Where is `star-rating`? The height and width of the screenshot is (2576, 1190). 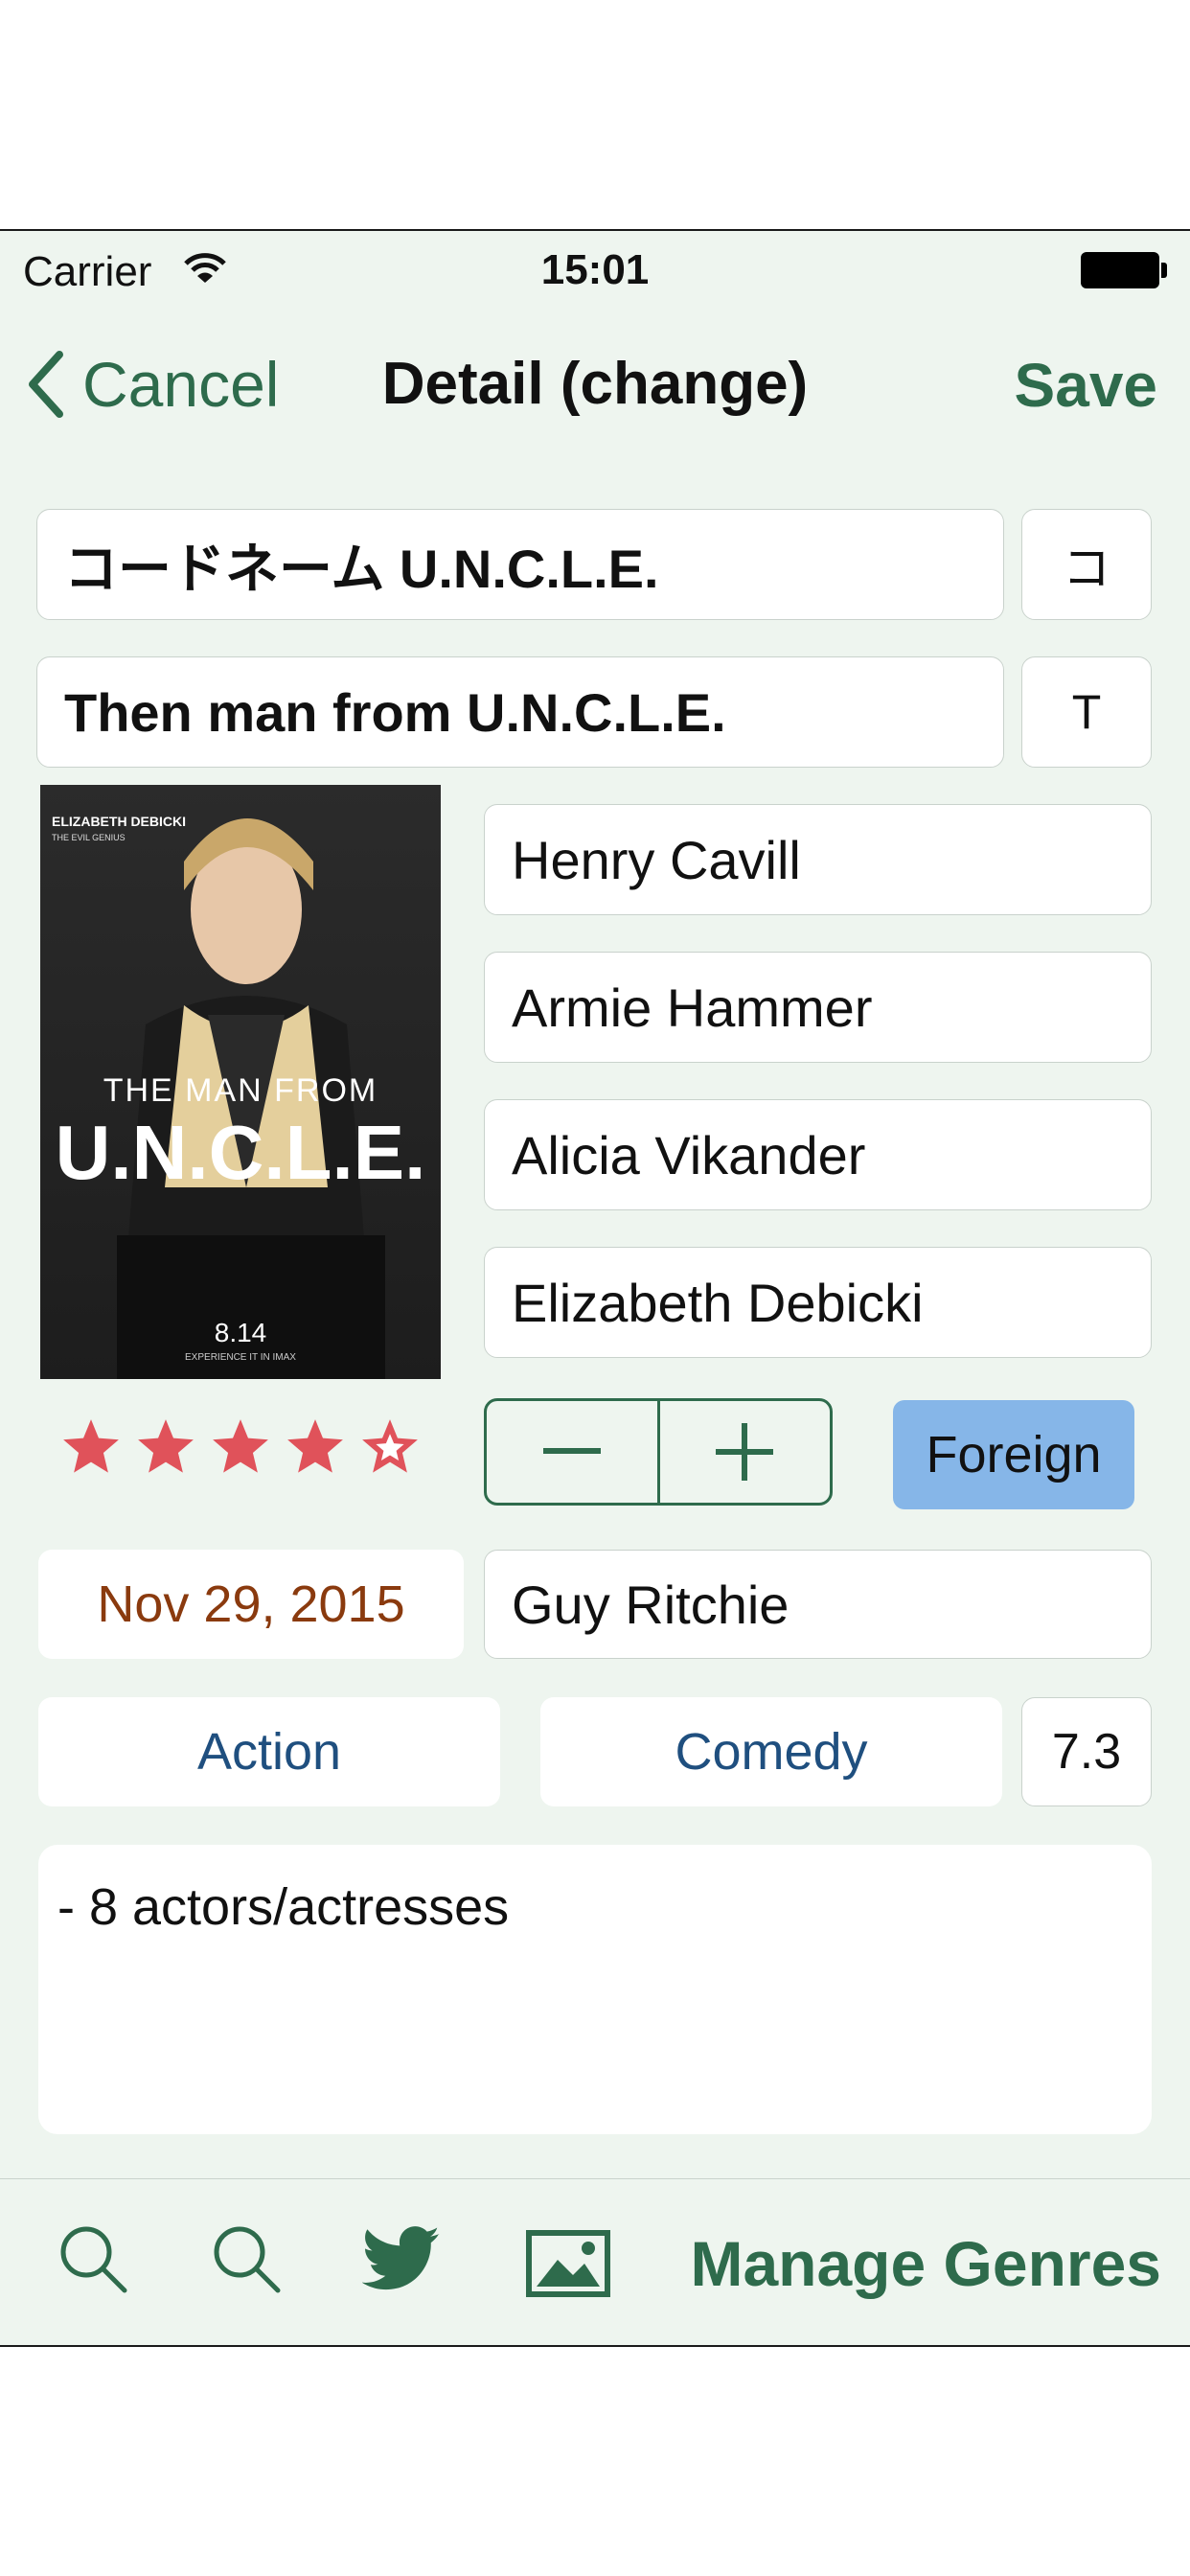
star-rating is located at coordinates (241, 1447).